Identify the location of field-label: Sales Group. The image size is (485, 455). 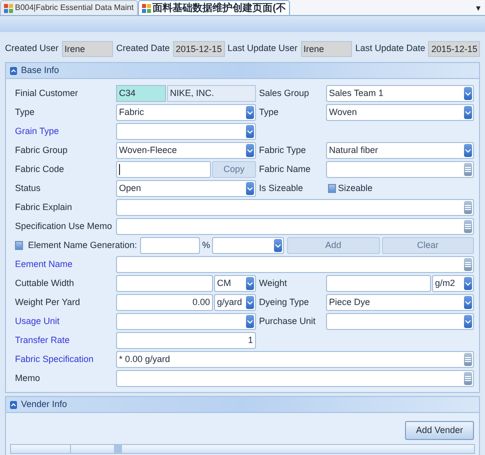
(284, 93).